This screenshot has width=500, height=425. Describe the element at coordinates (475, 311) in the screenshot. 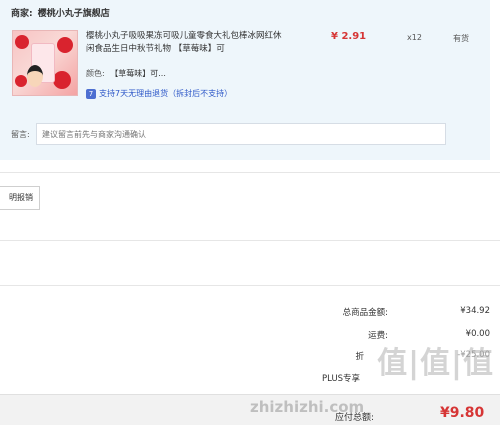

I see `total-value: ¥34.92` at that location.